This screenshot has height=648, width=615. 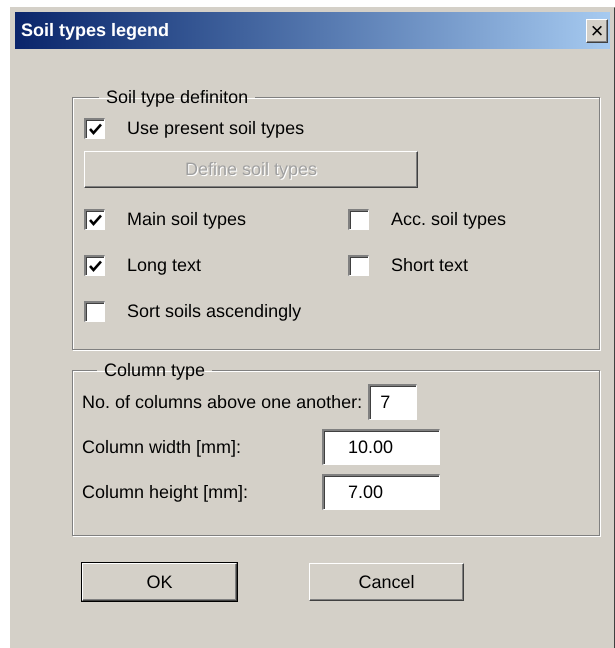 What do you see at coordinates (159, 582) in the screenshot?
I see `dialog-button: OK` at bounding box center [159, 582].